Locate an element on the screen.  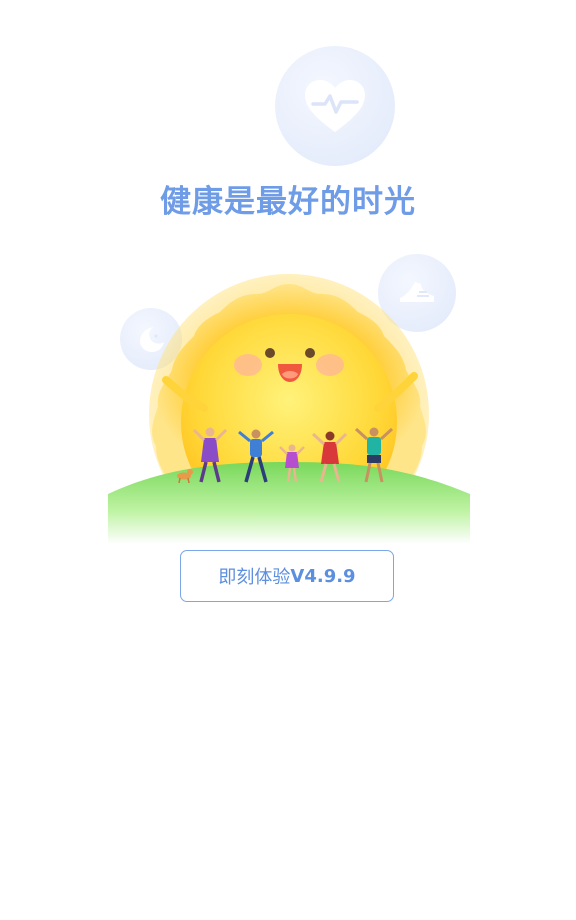
page-title: 健康是最好的时光 is located at coordinates (288, 202).